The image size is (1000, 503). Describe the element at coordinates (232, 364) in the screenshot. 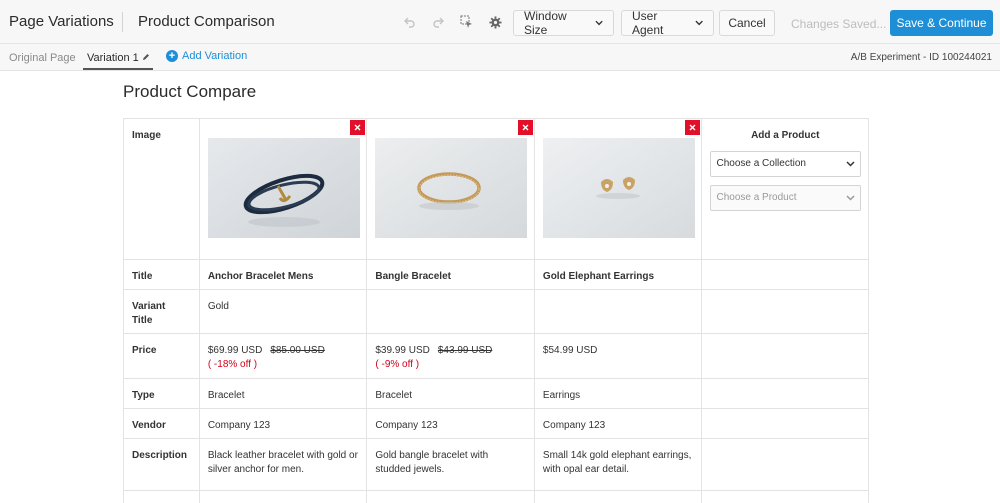

I see `discount-label: ( -18% off )` at that location.